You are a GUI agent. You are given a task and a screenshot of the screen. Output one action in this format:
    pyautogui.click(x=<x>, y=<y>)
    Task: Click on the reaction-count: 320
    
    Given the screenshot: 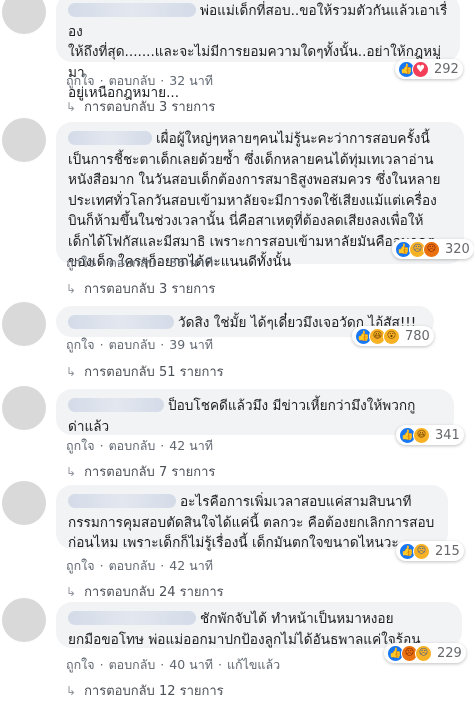 What is the action you would take?
    pyautogui.click(x=457, y=249)
    